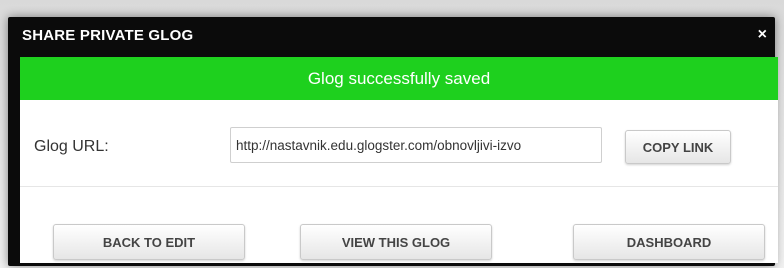 This screenshot has width=784, height=268. I want to click on back-to-edit-button: BACK TO EDIT, so click(149, 242).